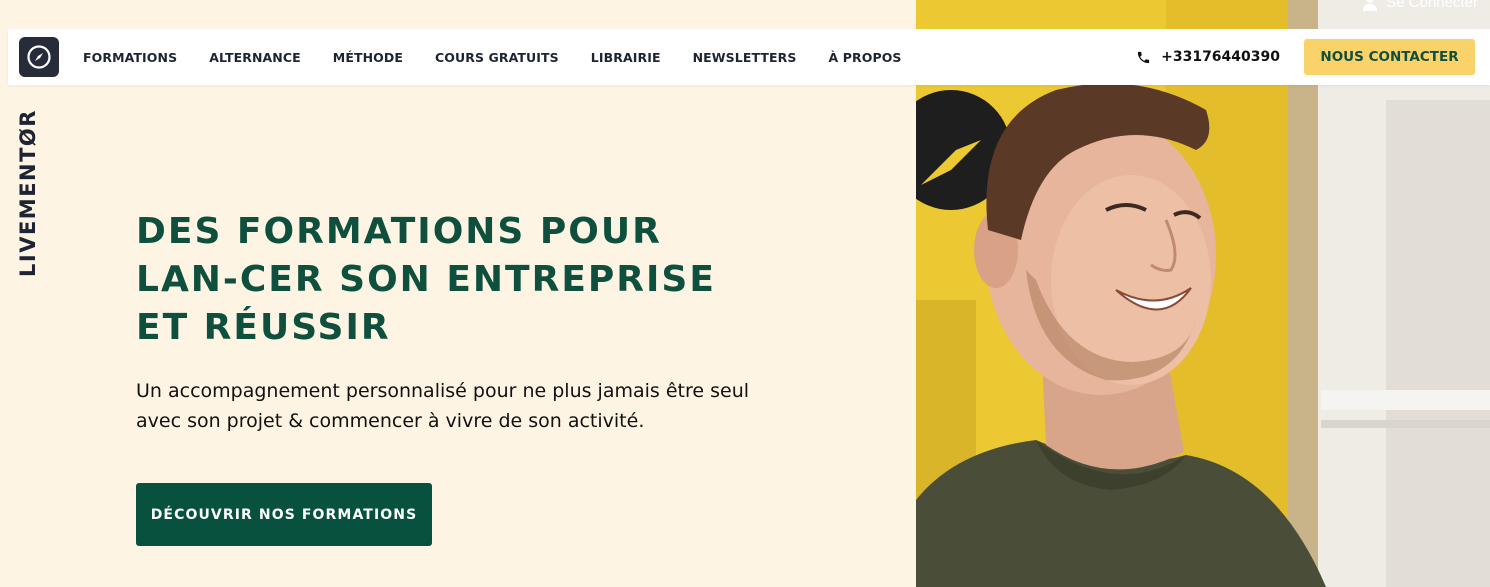 The width and height of the screenshot is (1490, 587). I want to click on menu-item-formations: FORMATIONS, so click(130, 57).